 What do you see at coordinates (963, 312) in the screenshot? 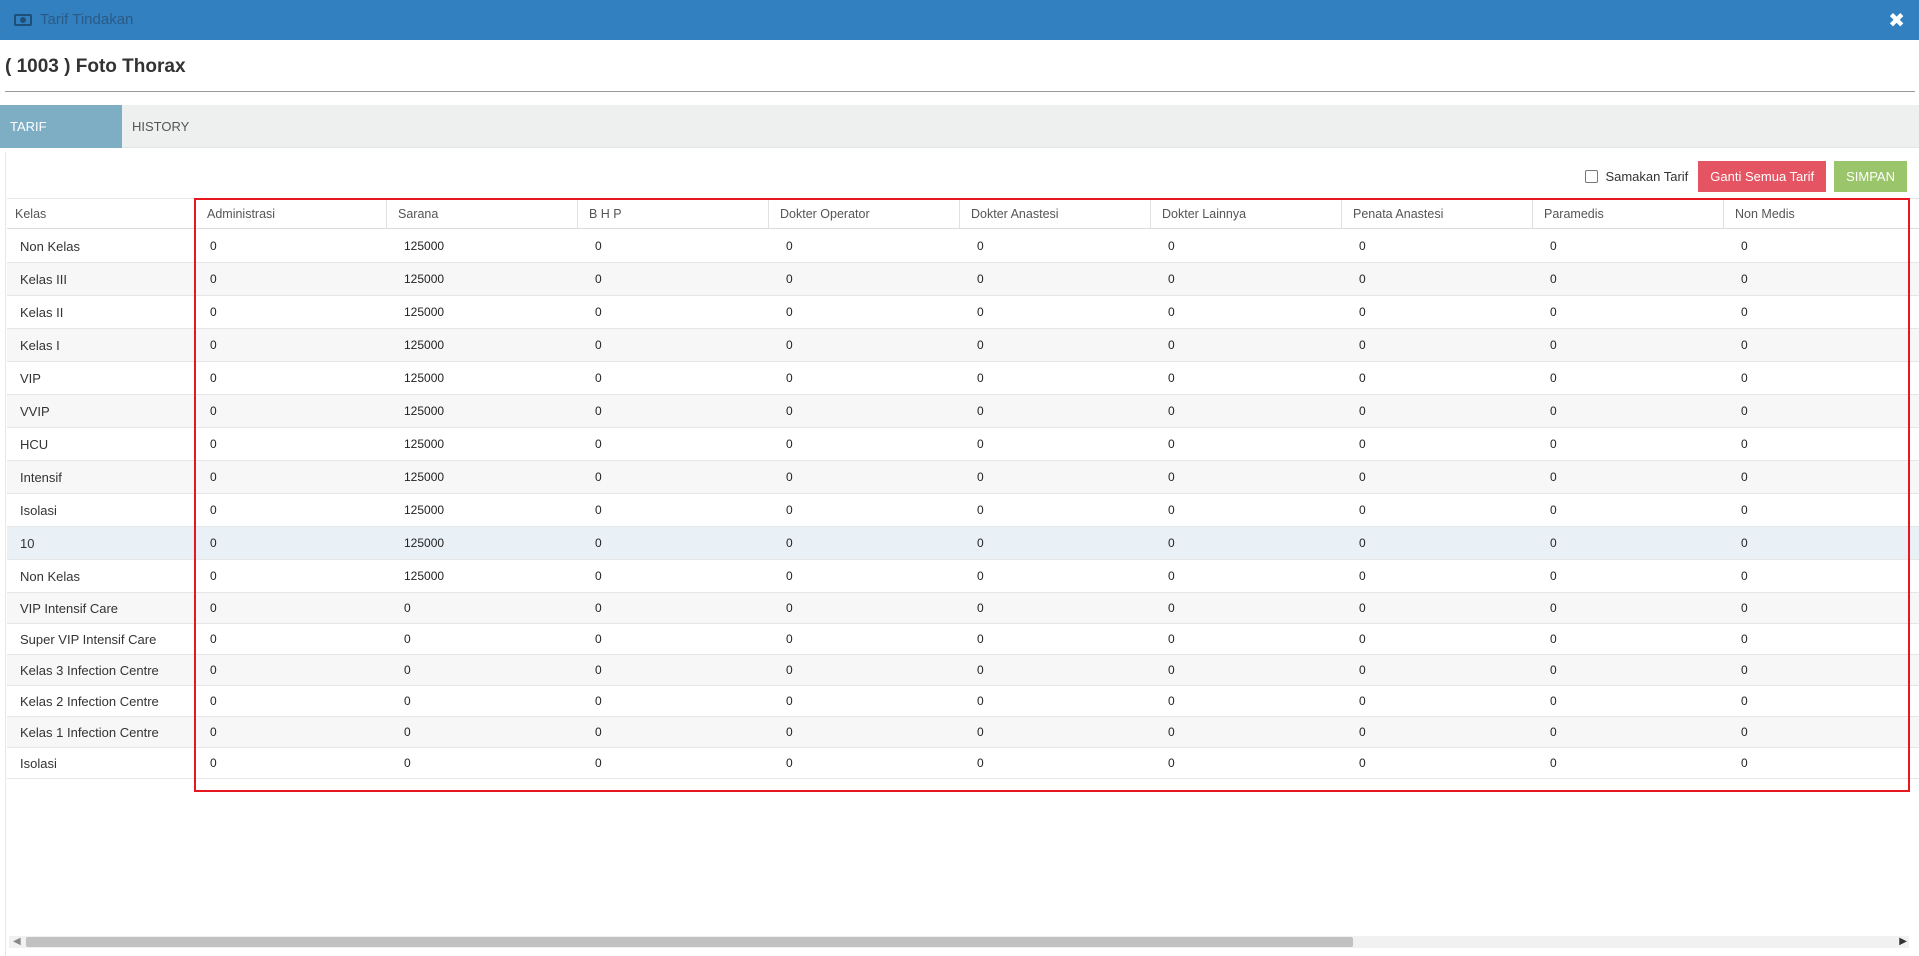
I see `table-row: Kelas II 0 125000 0 0 0 0 0 0 0` at bounding box center [963, 312].